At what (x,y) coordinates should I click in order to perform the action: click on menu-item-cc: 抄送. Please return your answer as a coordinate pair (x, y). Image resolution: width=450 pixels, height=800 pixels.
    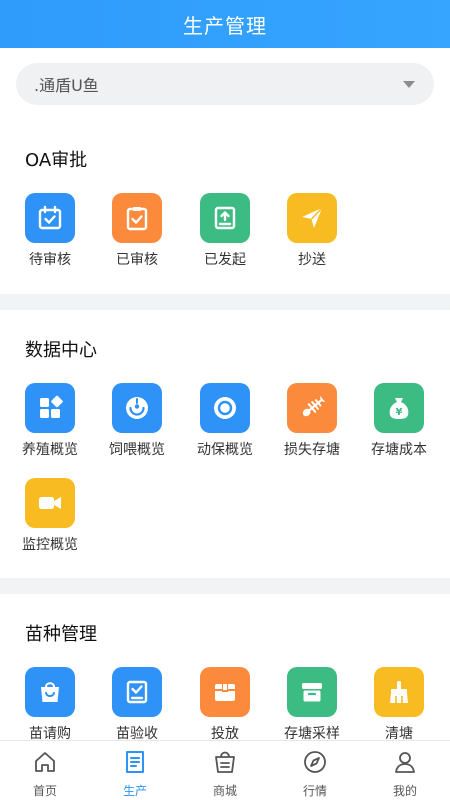
    Looking at the image, I should click on (313, 238).